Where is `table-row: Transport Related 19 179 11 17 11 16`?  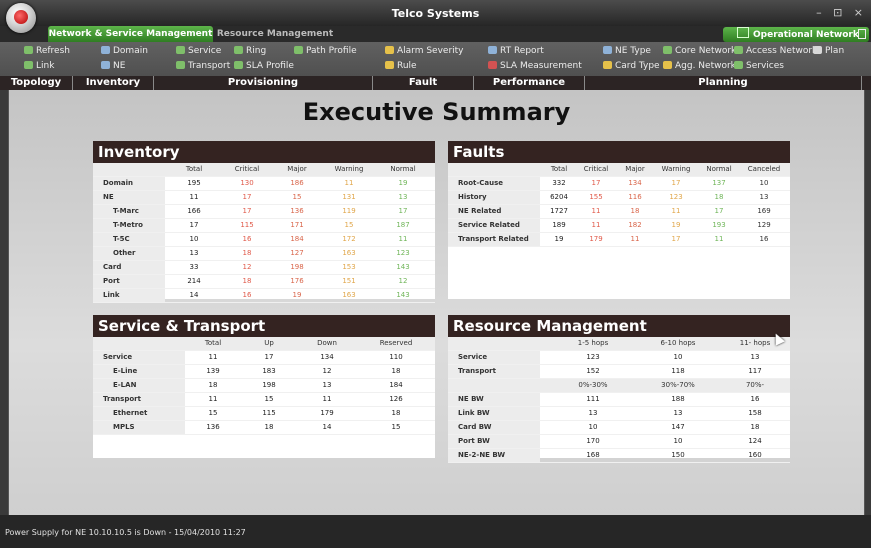 table-row: Transport Related 19 179 11 17 11 16 is located at coordinates (619, 240).